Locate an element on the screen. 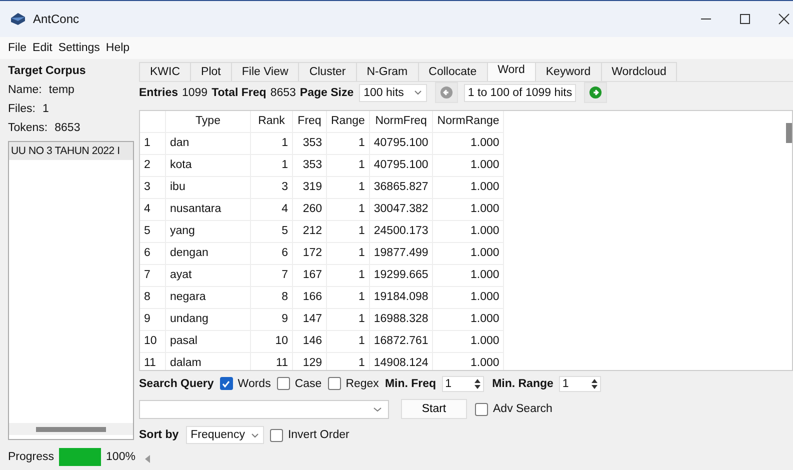 The height and width of the screenshot is (470, 793). menu-item: File is located at coordinates (17, 48).